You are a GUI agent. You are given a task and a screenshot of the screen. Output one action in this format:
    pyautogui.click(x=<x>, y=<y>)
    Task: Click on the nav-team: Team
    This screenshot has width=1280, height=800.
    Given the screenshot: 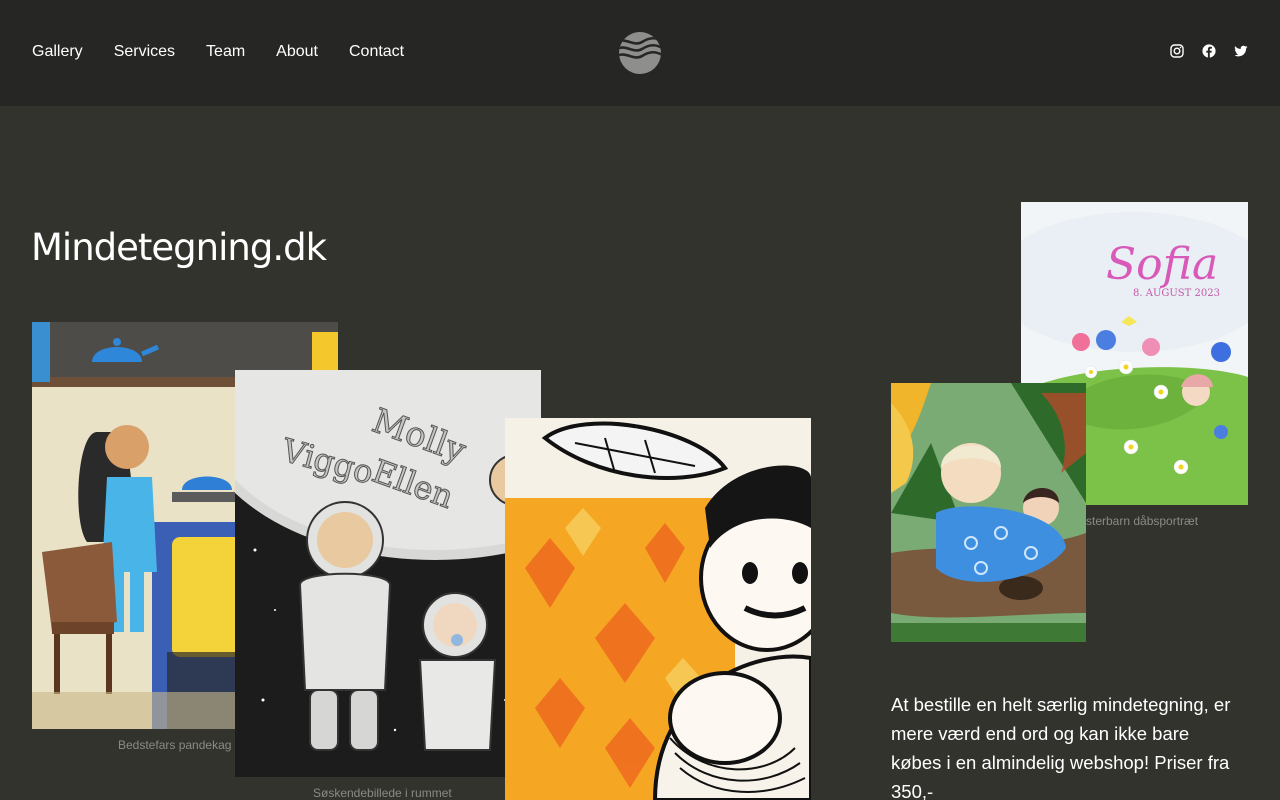 What is the action you would take?
    pyautogui.click(x=225, y=52)
    